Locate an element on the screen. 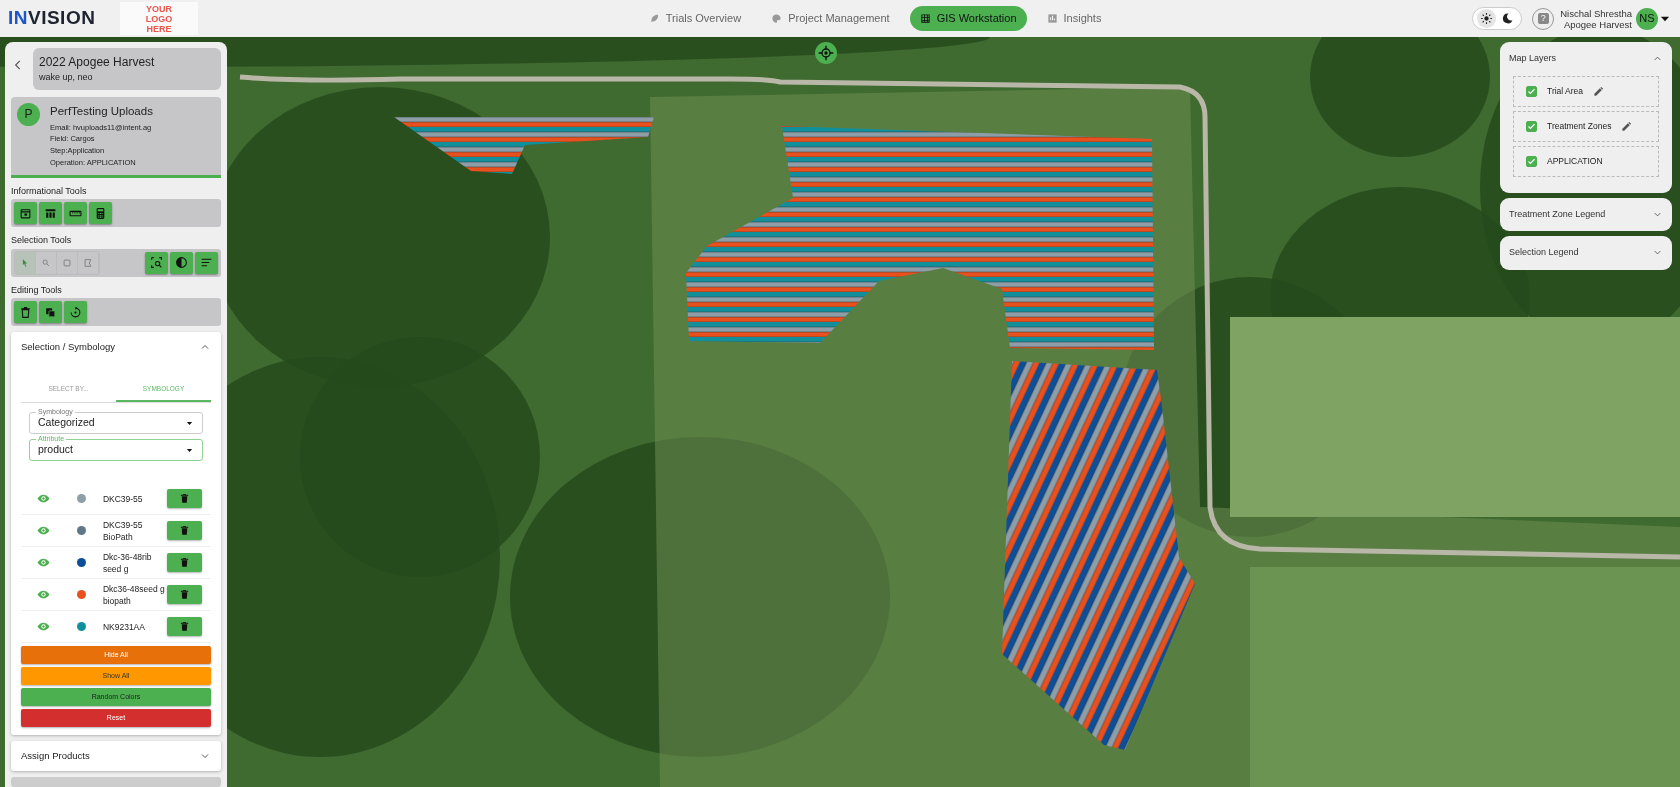 The height and width of the screenshot is (787, 1680). chart-icon is located at coordinates (1052, 18).